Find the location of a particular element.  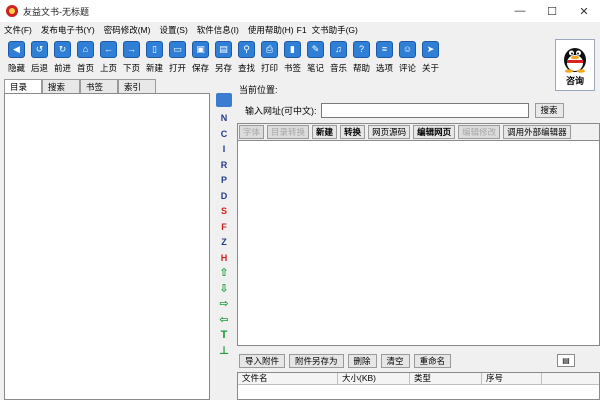

menu-assistant: 文书助手(G) is located at coordinates (335, 30).